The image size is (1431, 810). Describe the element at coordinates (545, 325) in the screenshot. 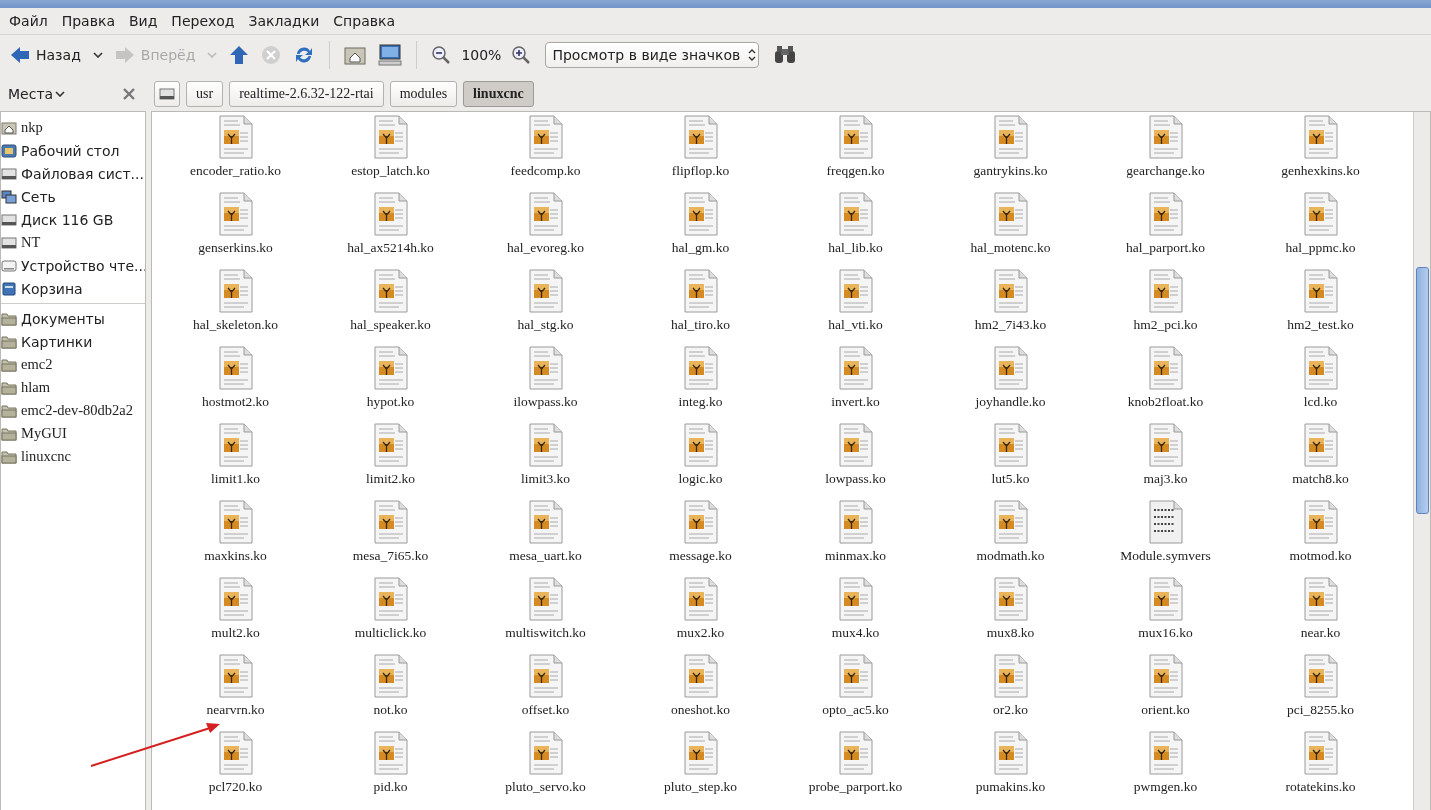

I see `file-name: hal_stg.ko` at that location.